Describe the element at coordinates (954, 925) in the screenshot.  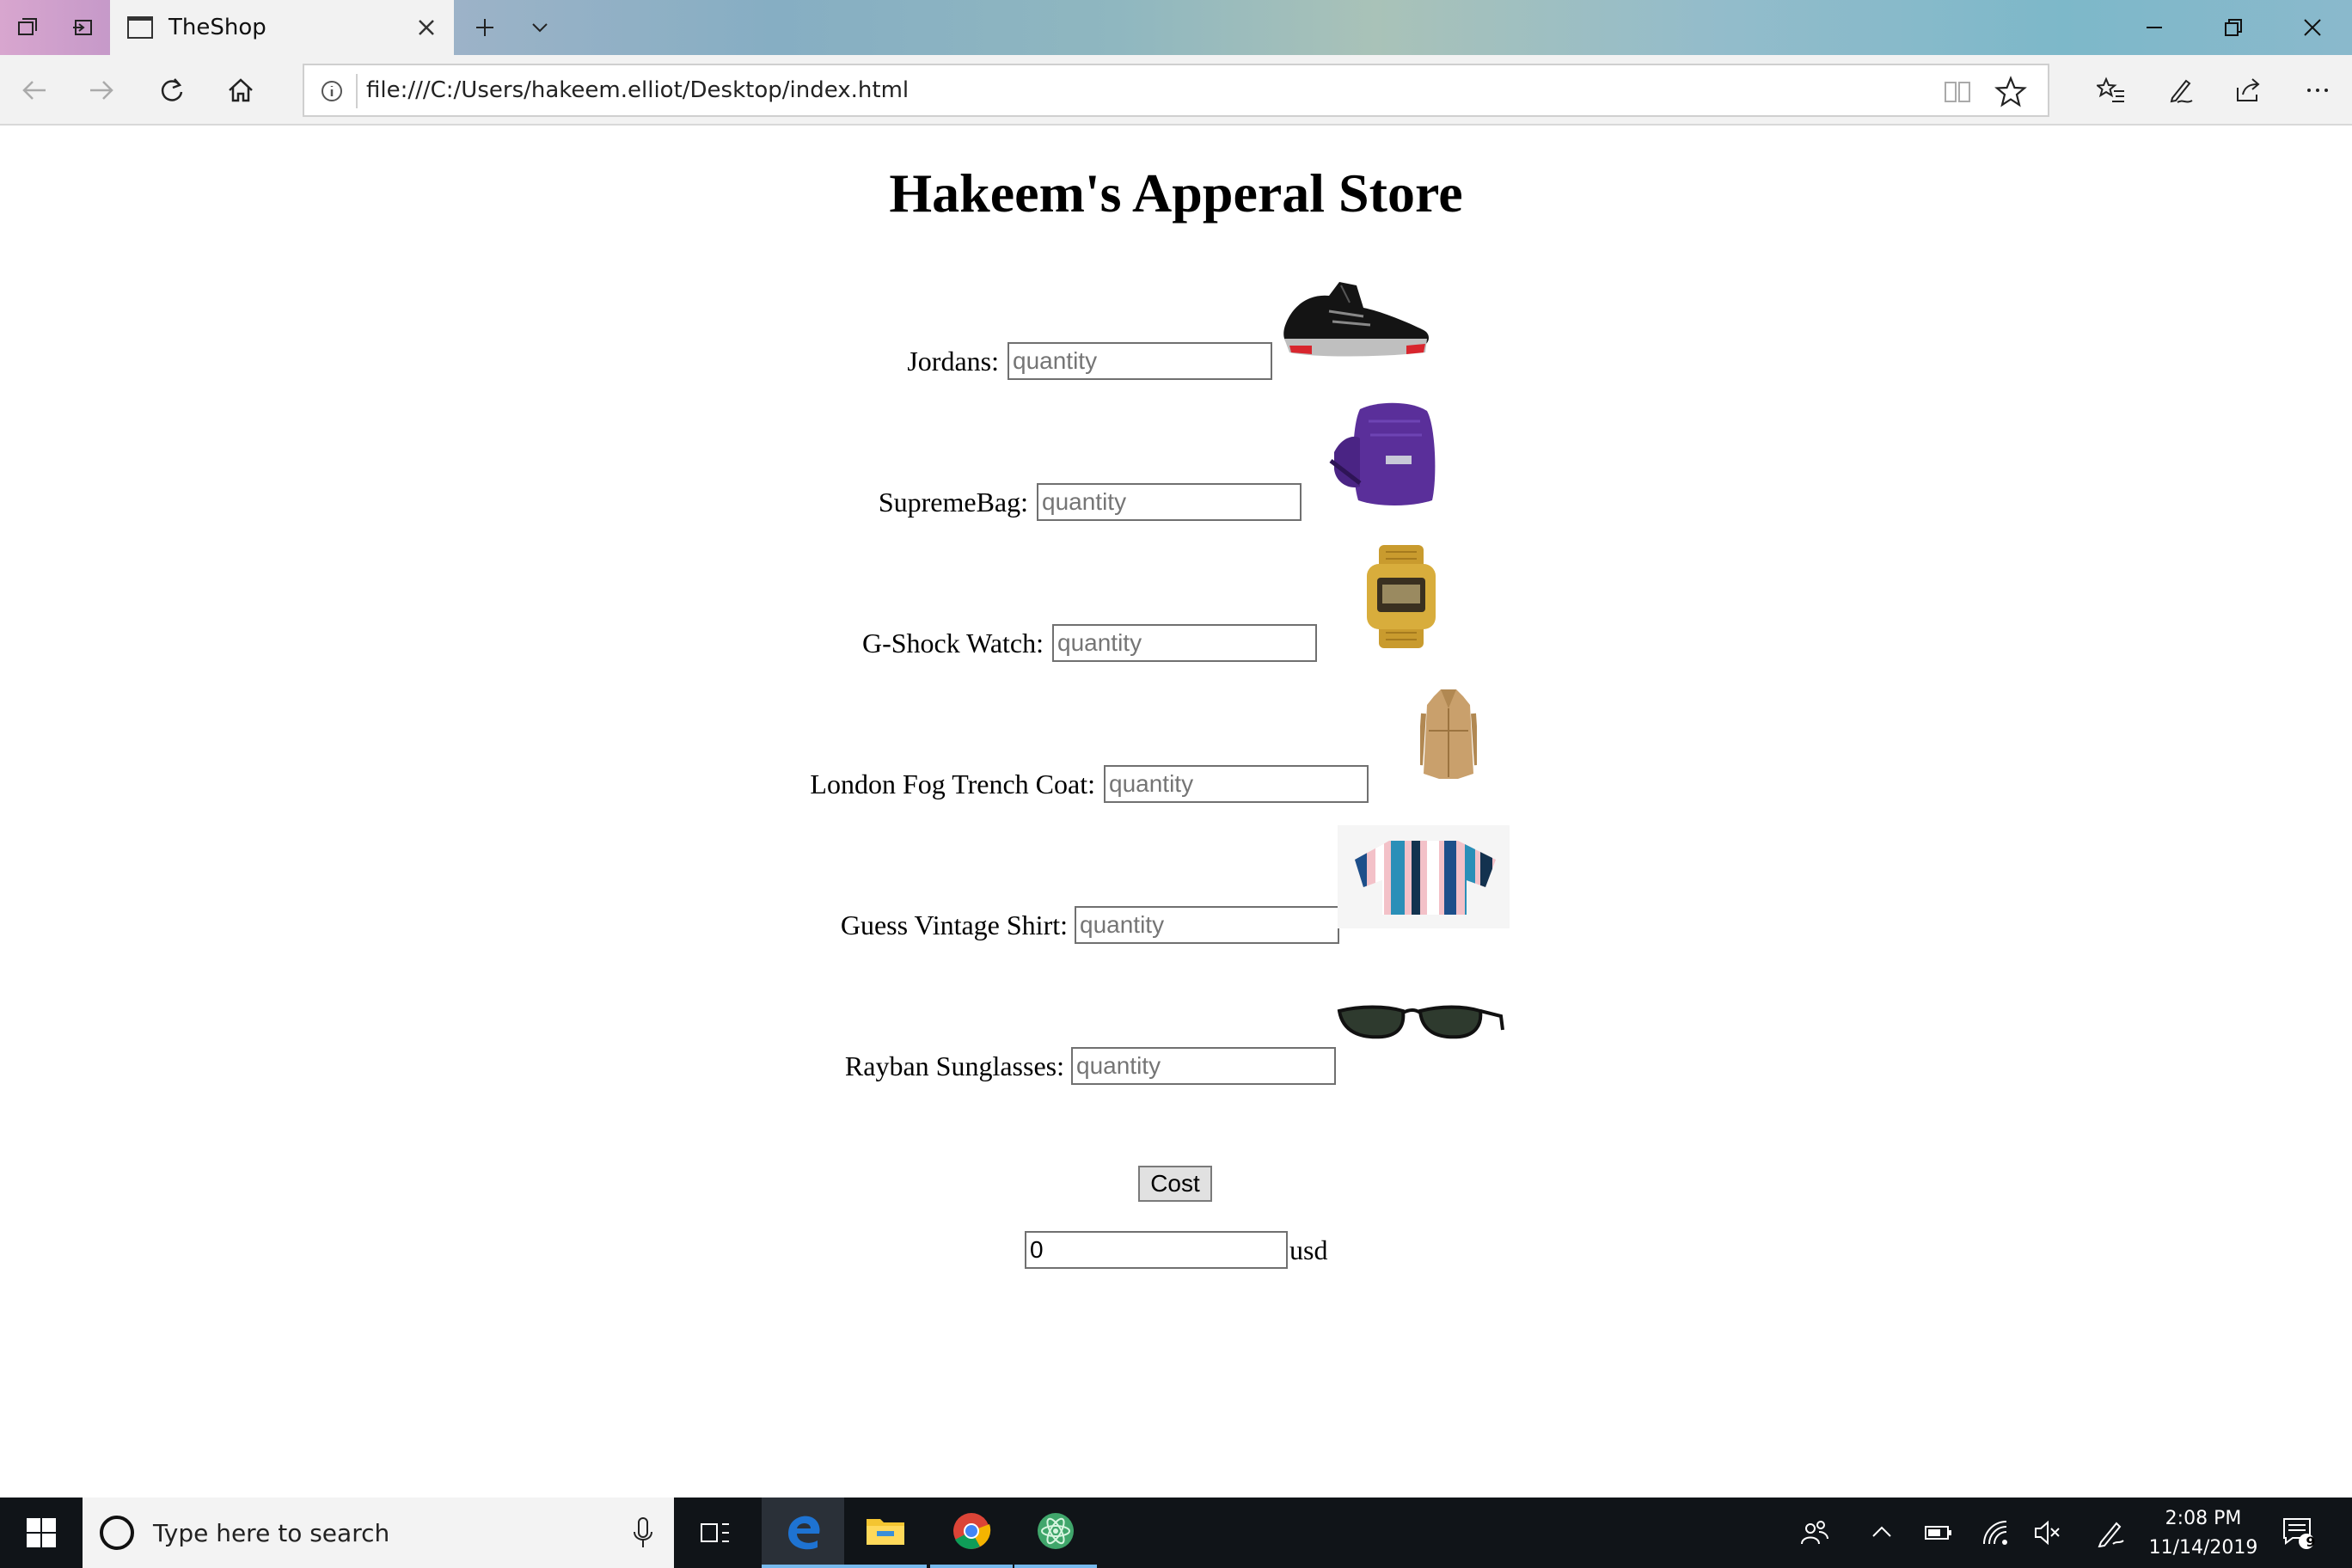
I see `product-label: Guess Vintage Shirt:` at that location.